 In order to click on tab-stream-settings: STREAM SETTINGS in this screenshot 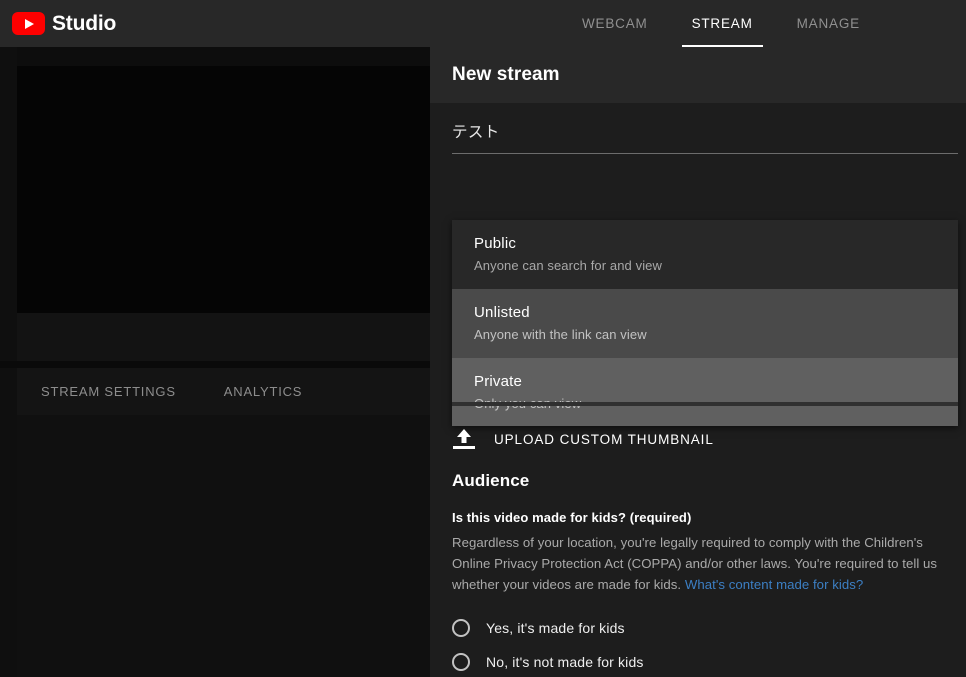, I will do `click(108, 391)`.